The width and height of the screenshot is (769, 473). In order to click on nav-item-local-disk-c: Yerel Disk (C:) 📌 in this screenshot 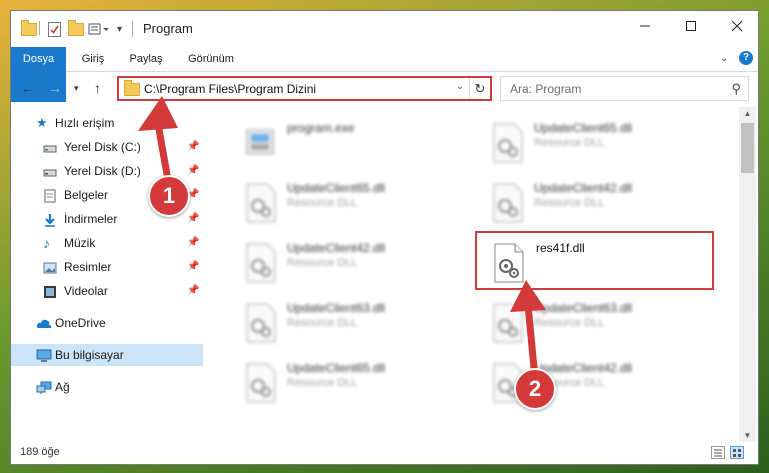, I will do `click(107, 147)`.